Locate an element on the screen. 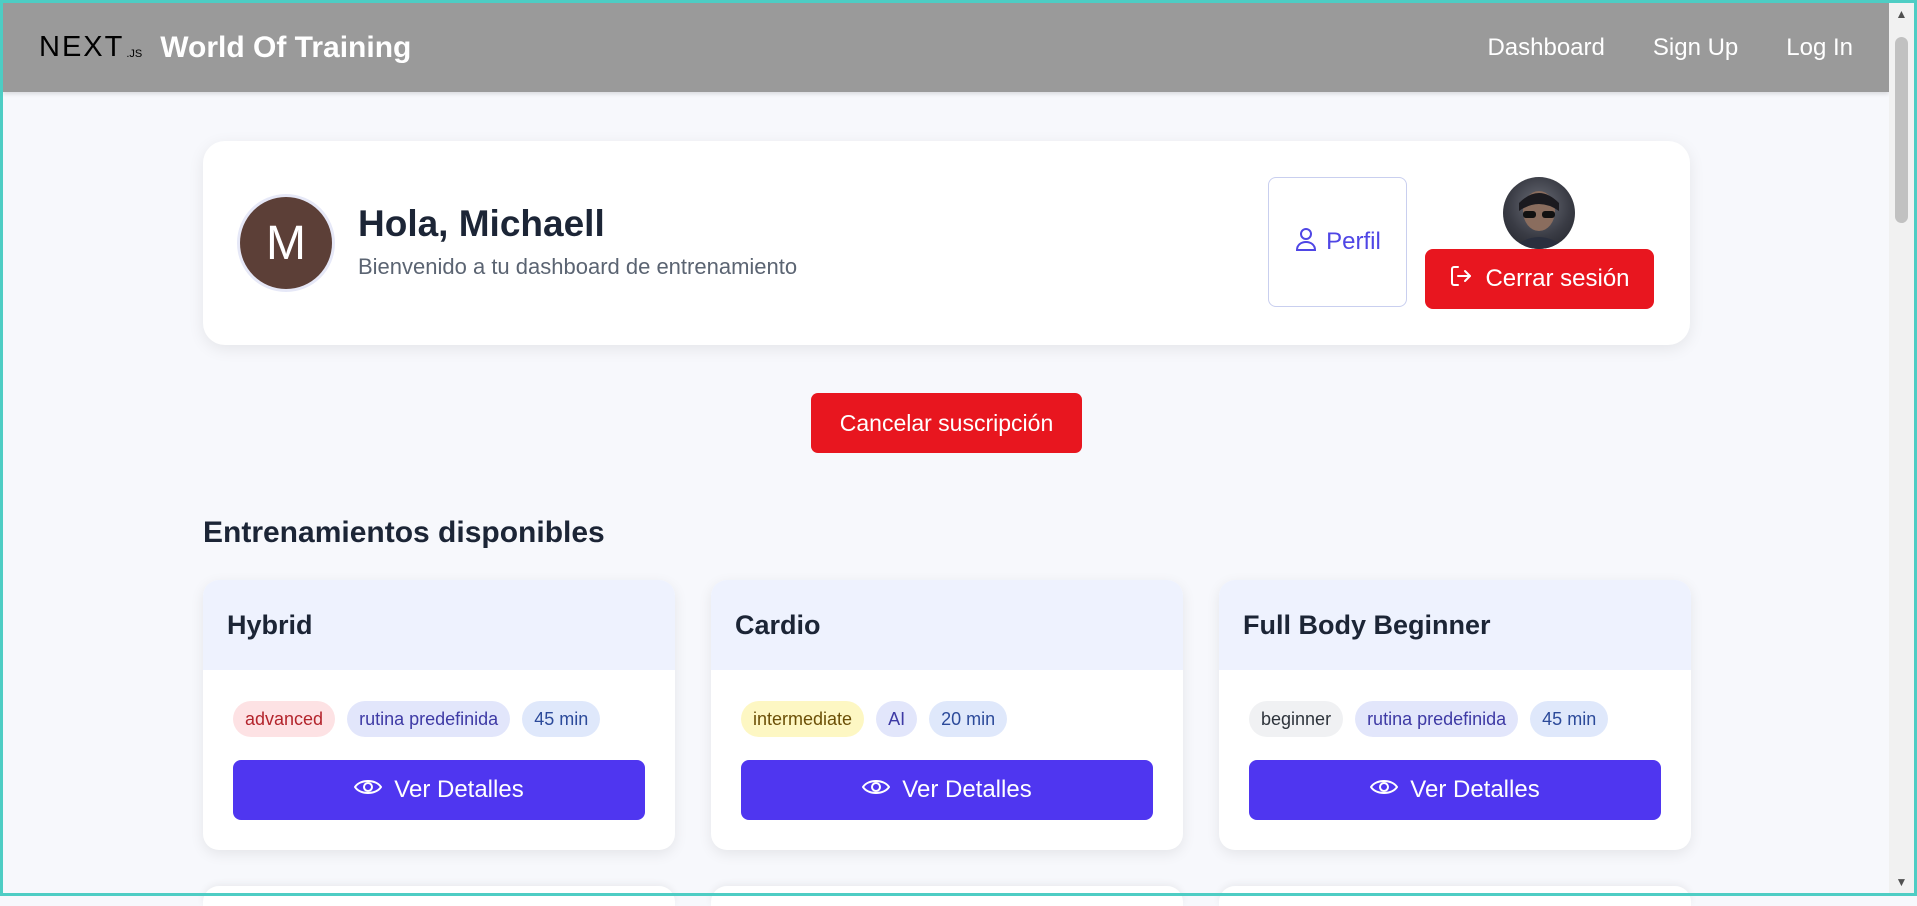 The image size is (1917, 906). level-badge: intermediate is located at coordinates (803, 719).